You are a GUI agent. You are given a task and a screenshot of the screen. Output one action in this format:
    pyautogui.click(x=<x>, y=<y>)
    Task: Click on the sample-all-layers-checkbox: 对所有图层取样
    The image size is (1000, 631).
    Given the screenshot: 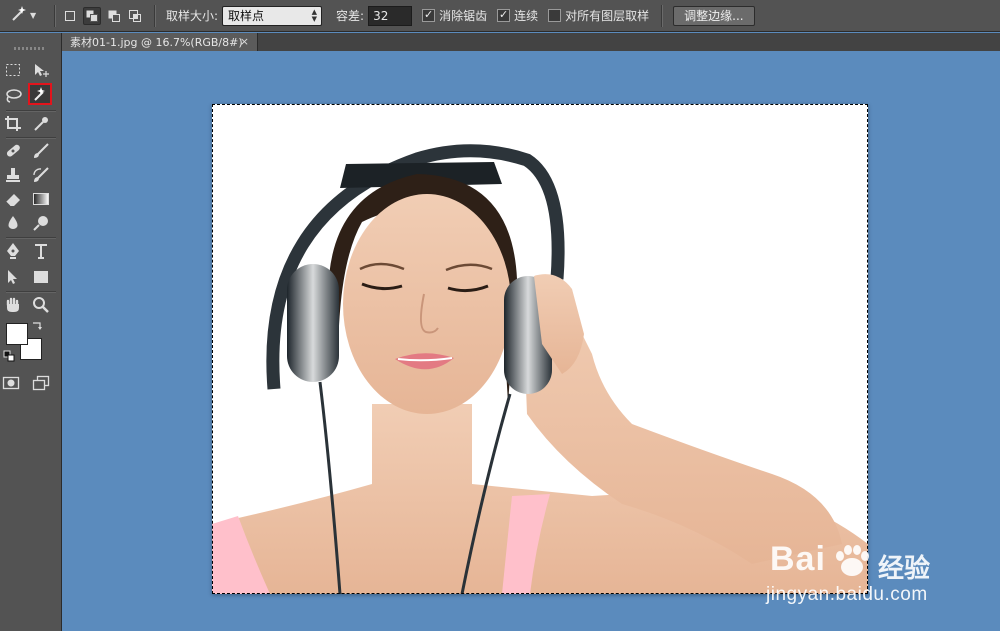 What is the action you would take?
    pyautogui.click(x=598, y=15)
    